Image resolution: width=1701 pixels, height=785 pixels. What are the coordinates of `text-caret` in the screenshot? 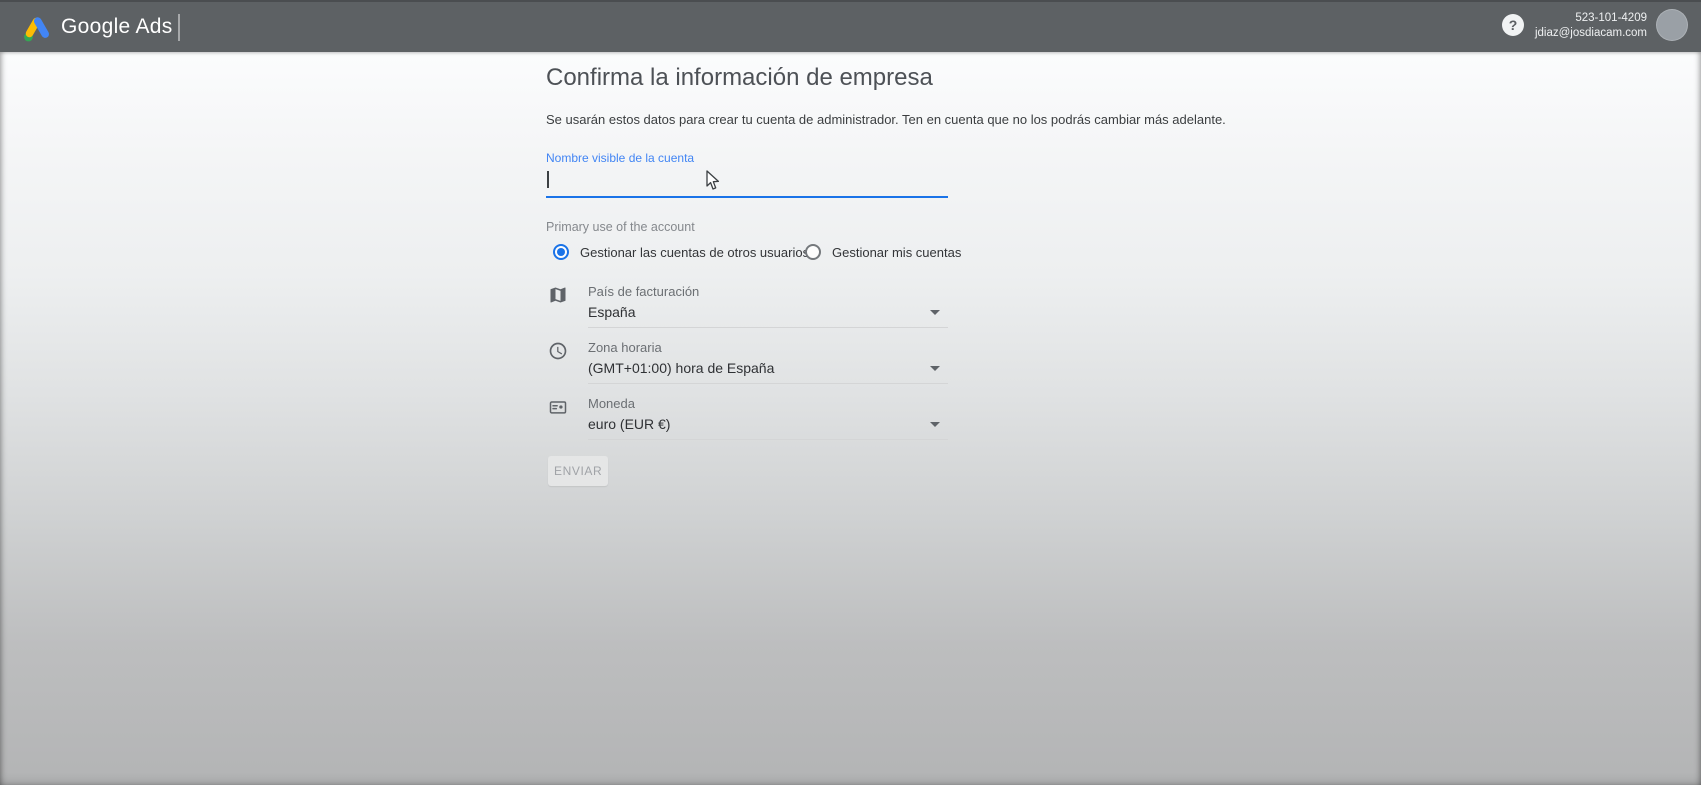 It's located at (548, 179).